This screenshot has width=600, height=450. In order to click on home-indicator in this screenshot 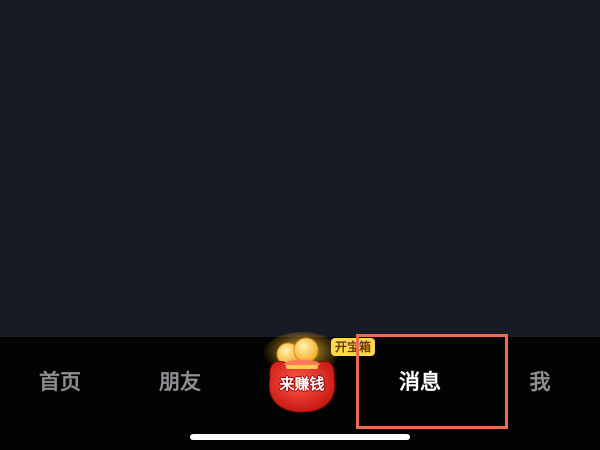, I will do `click(300, 437)`.